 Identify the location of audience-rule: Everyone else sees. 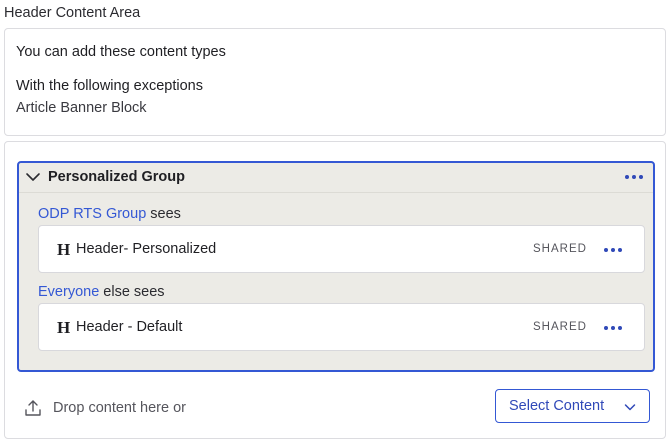
(101, 292).